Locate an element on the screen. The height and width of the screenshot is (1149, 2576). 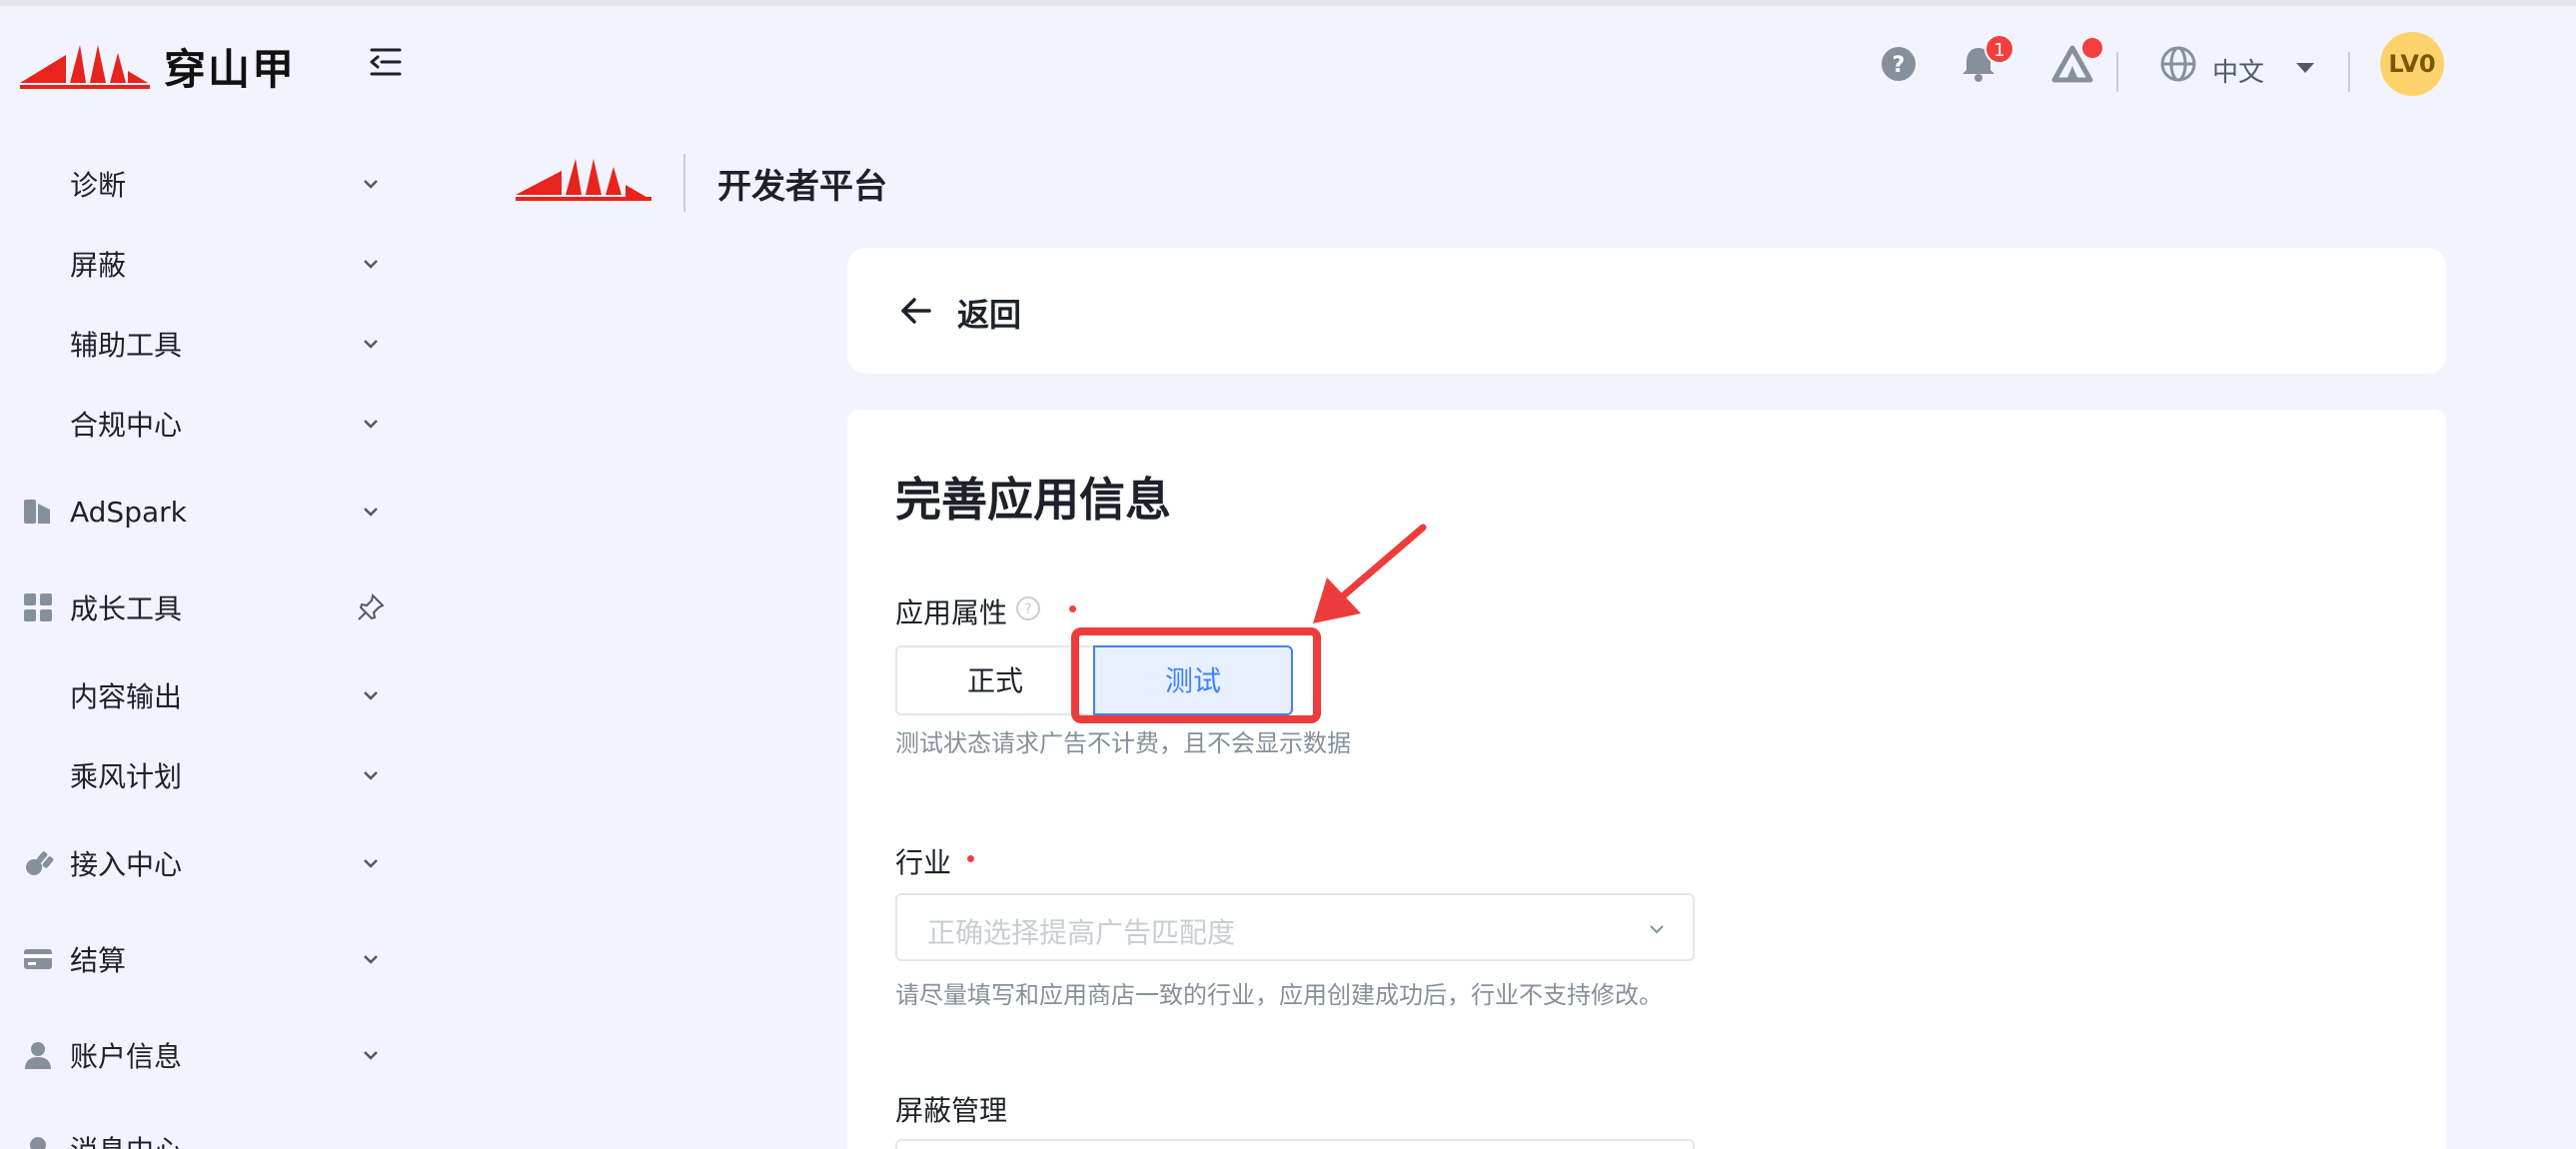
platform-header: 开发者平台 is located at coordinates (701, 183).